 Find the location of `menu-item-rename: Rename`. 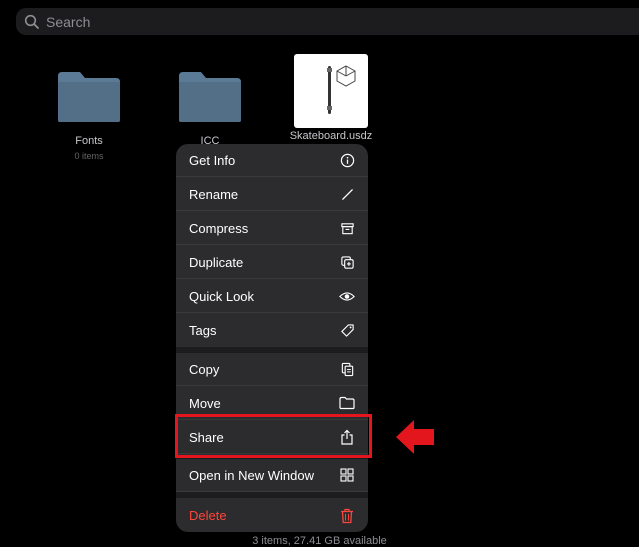

menu-item-rename: Rename is located at coordinates (272, 194).